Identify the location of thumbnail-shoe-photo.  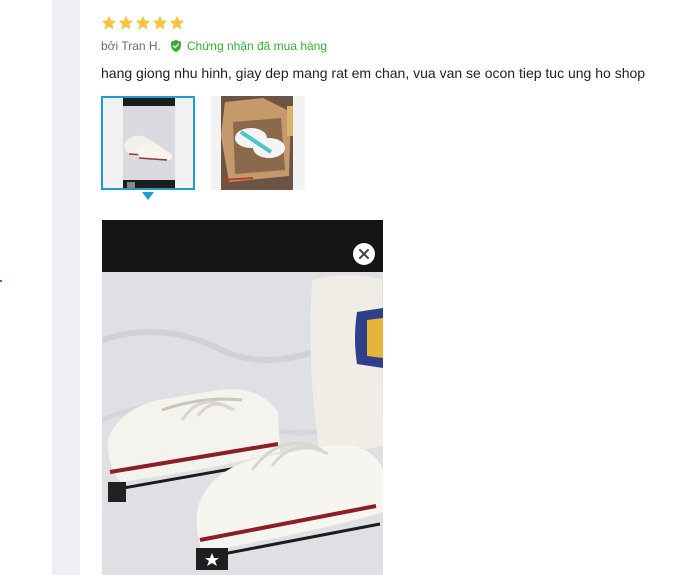
(148, 143).